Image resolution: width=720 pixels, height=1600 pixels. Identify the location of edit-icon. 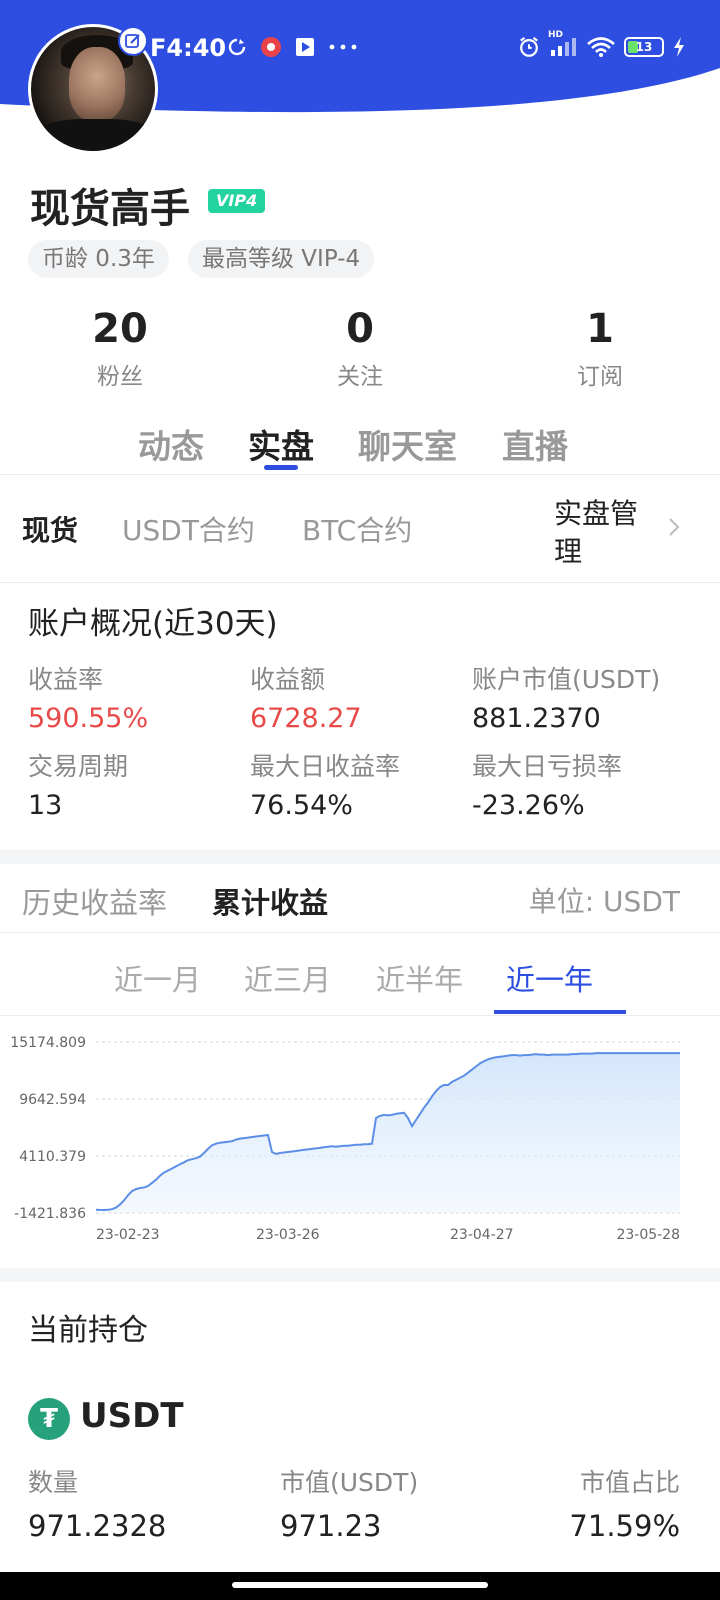
(133, 41).